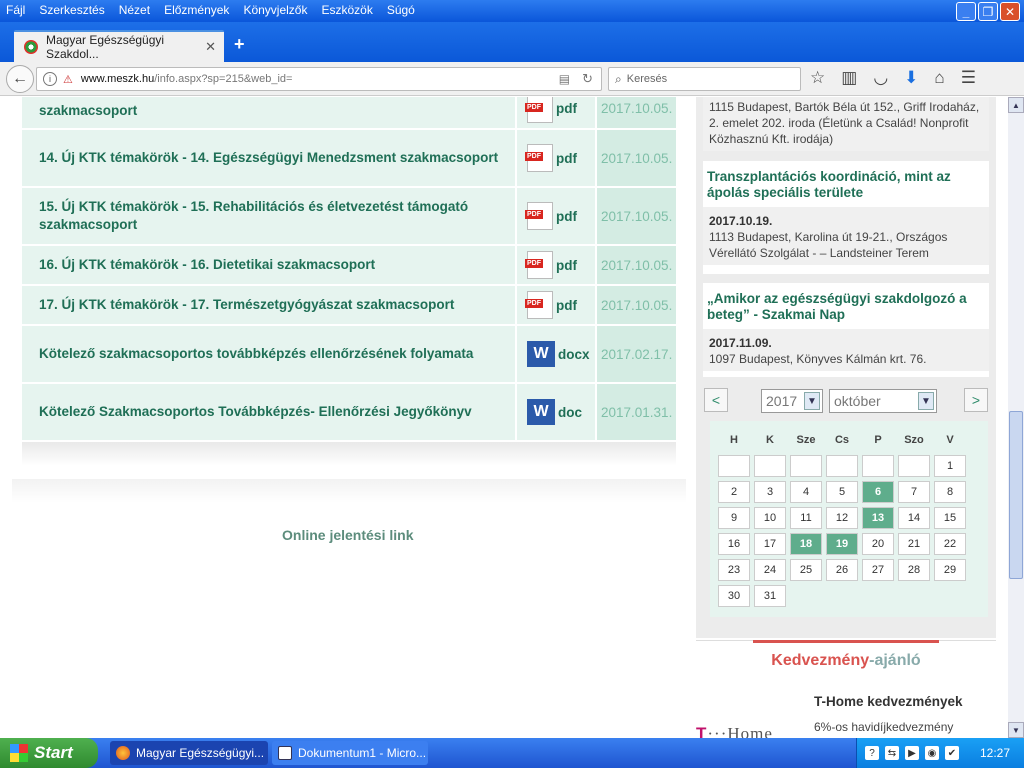 This screenshot has height=768, width=1024. What do you see at coordinates (770, 544) in the screenshot?
I see `calendar-day: 17` at bounding box center [770, 544].